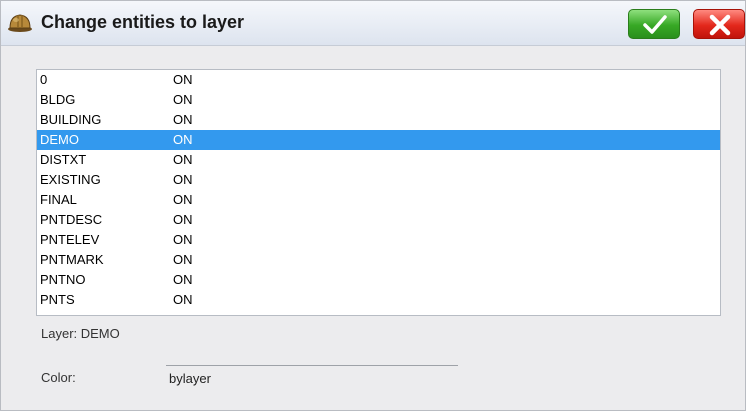  What do you see at coordinates (373, 23) in the screenshot?
I see `title-bar: Change entities to layer` at bounding box center [373, 23].